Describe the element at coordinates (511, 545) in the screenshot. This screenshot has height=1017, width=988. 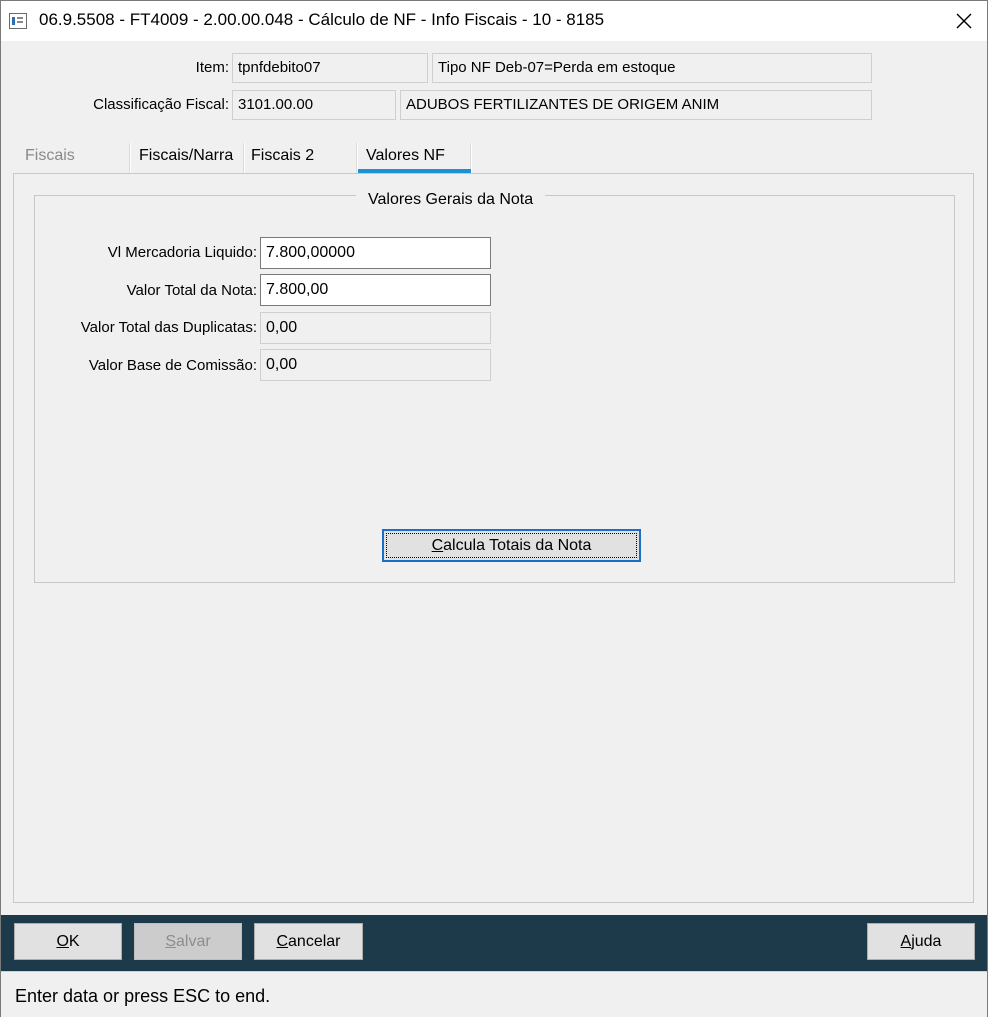
I see `calcula-totais-button: Calcula Totais da Nota` at that location.